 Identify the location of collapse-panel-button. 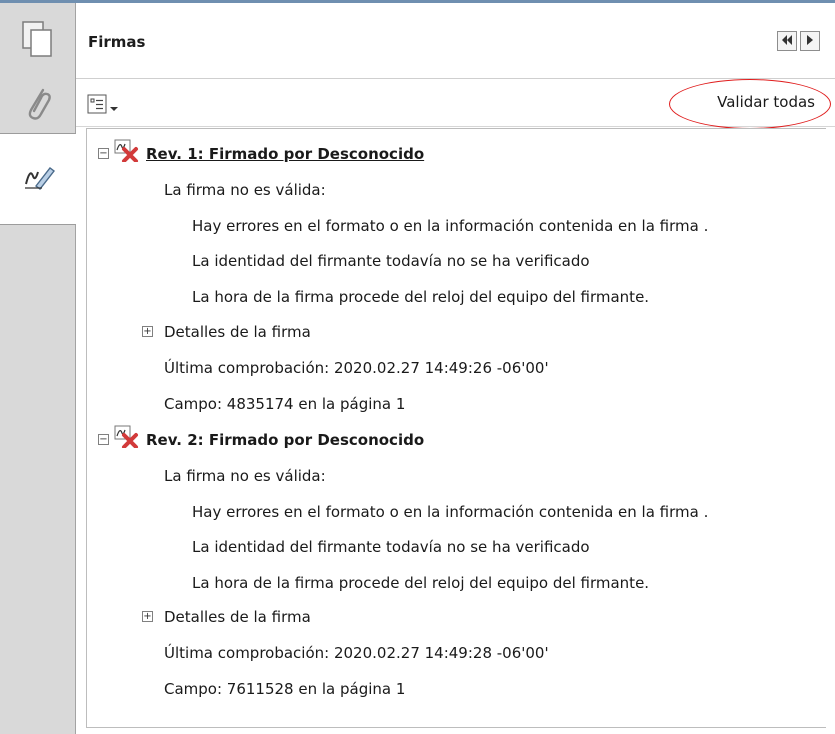
(787, 41).